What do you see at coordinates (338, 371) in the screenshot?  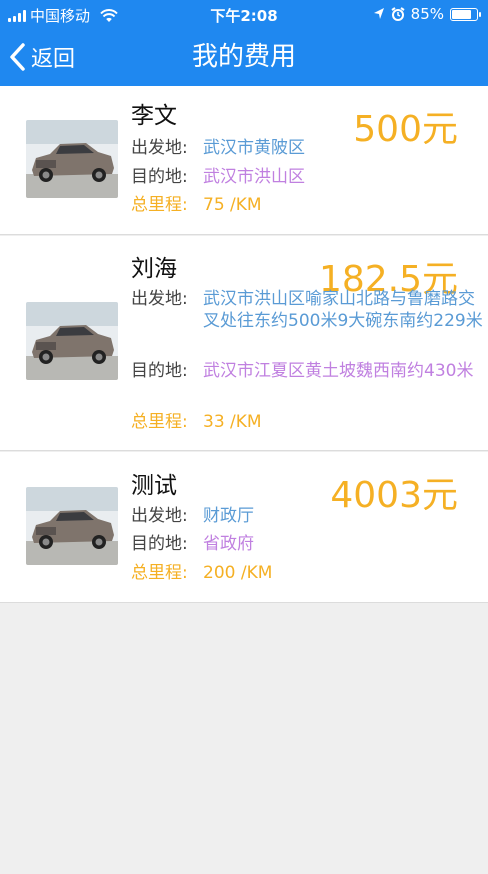 I see `destination-value: 武汉市江夏区黄土坡魏西南约430米` at bounding box center [338, 371].